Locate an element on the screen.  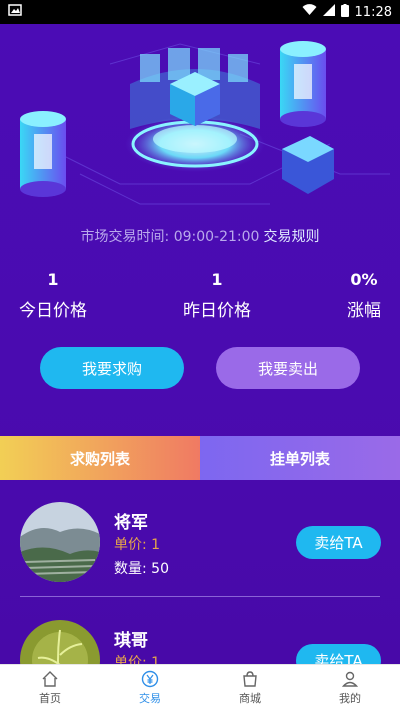
wifi-icon is located at coordinates (309, 12).